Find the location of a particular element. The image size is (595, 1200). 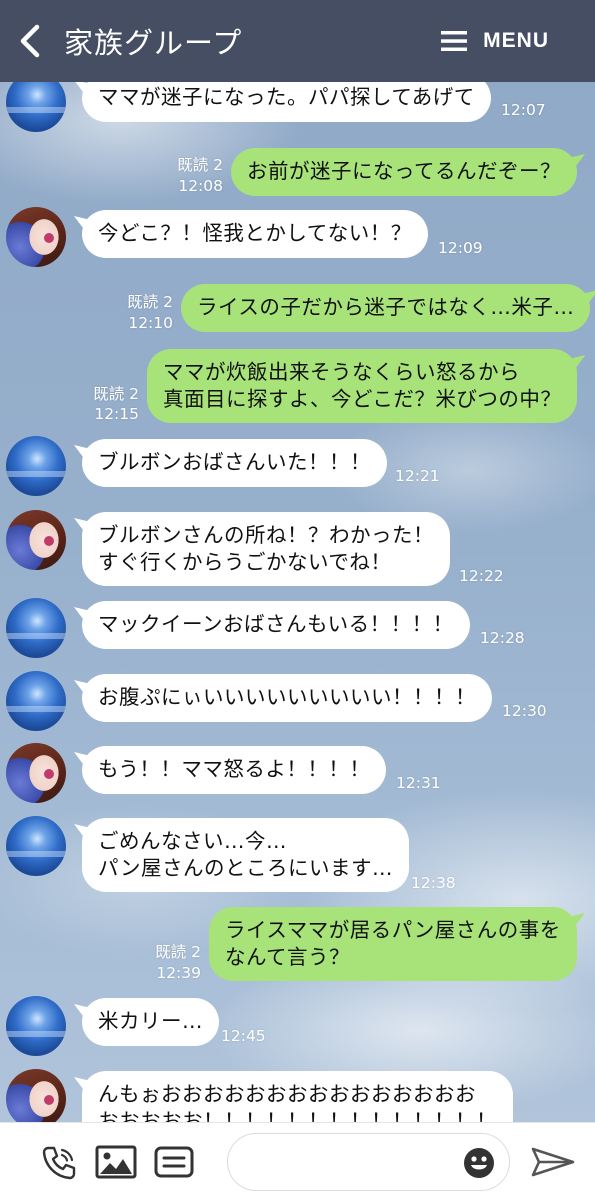

message-bubble: ライスママが居るパン屋さんの事を なんて言う？ is located at coordinates (393, 944).